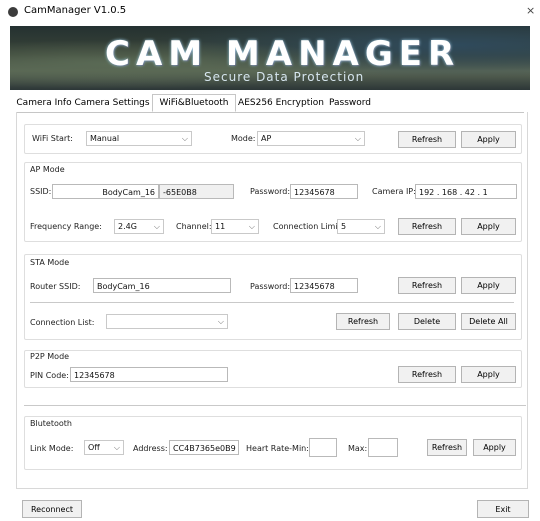 The height and width of the screenshot is (521, 540). I want to click on sta-divider, so click(272, 302).